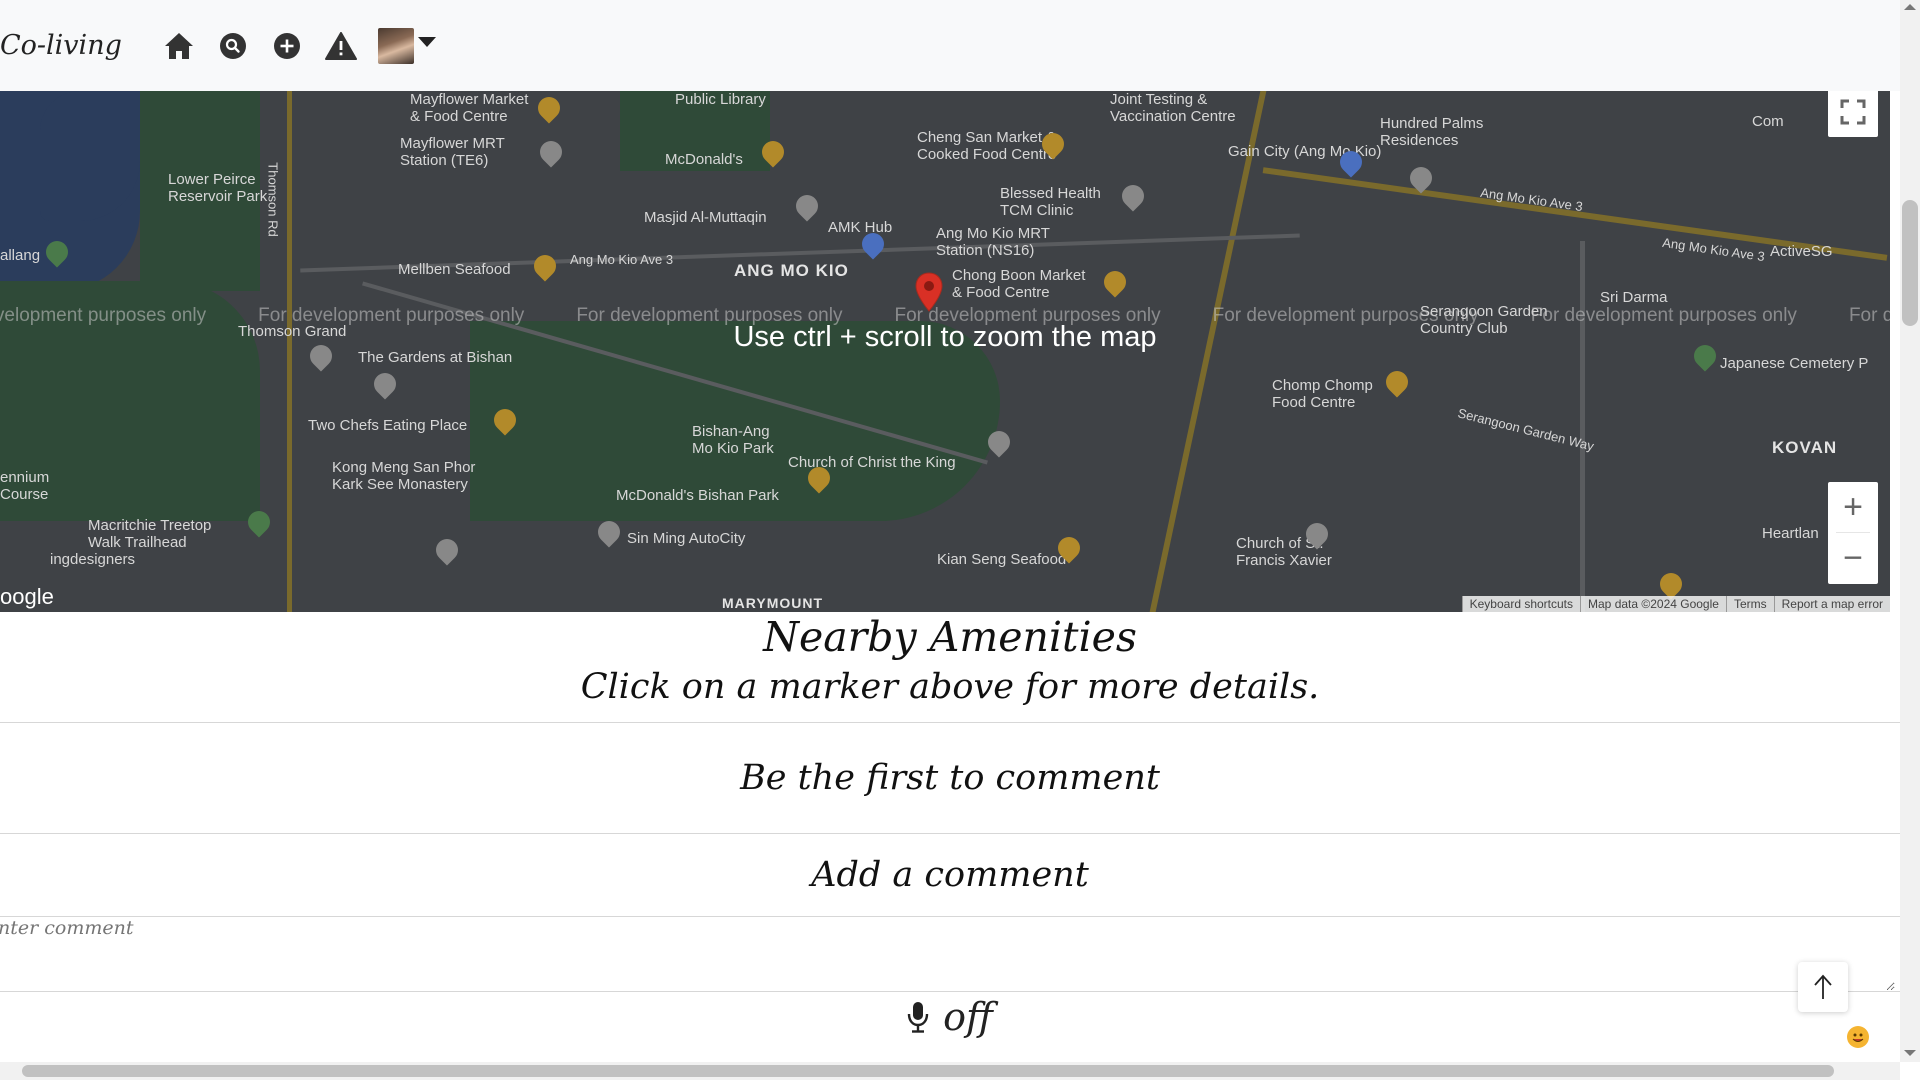 The width and height of the screenshot is (1920, 1080). Describe the element at coordinates (218, 188) in the screenshot. I see `map-label: Lower Peirce Reservoir Park` at that location.